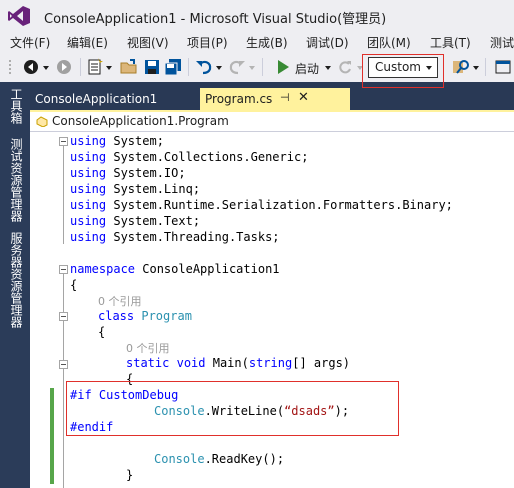 This screenshot has height=488, width=514. What do you see at coordinates (219, 459) in the screenshot?
I see `code-line: Console.ReadKey();` at bounding box center [219, 459].